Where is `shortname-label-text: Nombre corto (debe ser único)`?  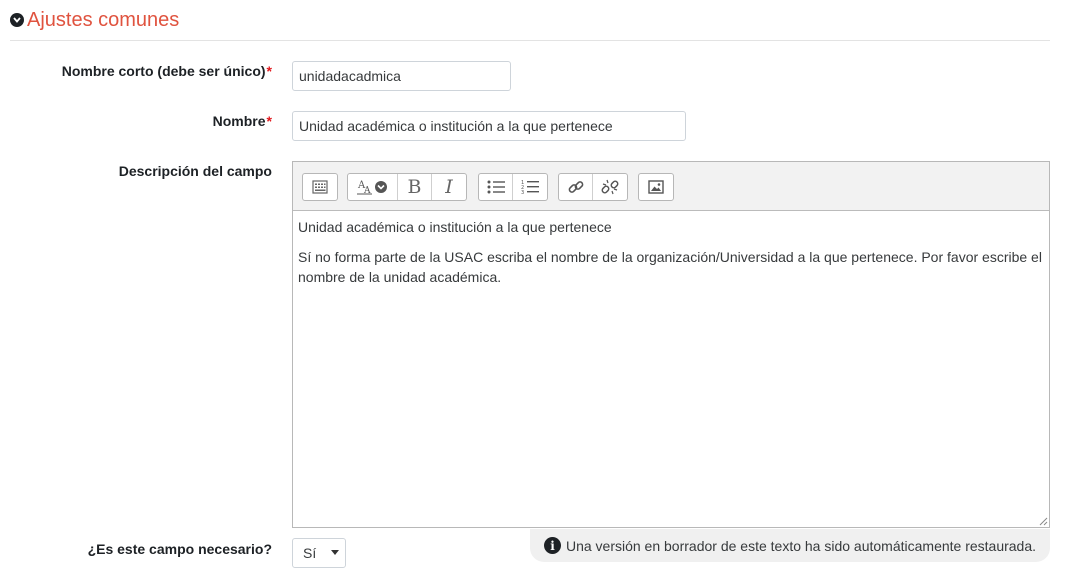
shortname-label-text: Nombre corto (debe ser único) is located at coordinates (163, 71).